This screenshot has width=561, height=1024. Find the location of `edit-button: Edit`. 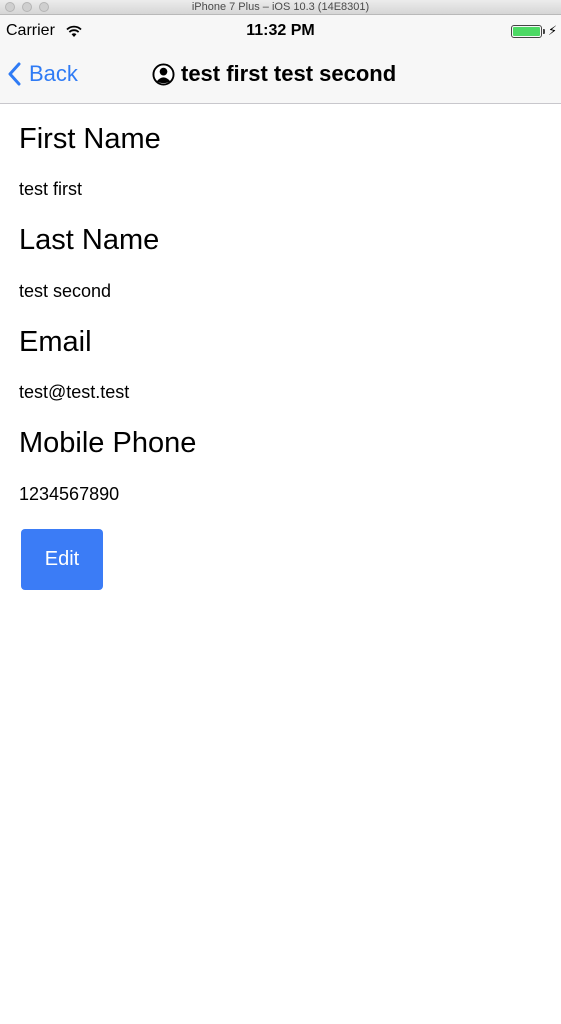

edit-button: Edit is located at coordinates (62, 559).